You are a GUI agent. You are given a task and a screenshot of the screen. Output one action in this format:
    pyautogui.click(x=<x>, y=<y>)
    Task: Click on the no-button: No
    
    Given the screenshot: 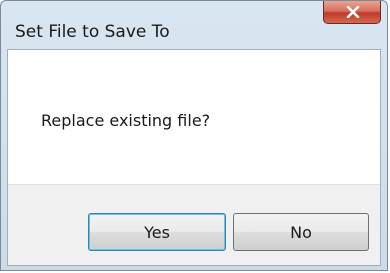 What is the action you would take?
    pyautogui.click(x=301, y=232)
    